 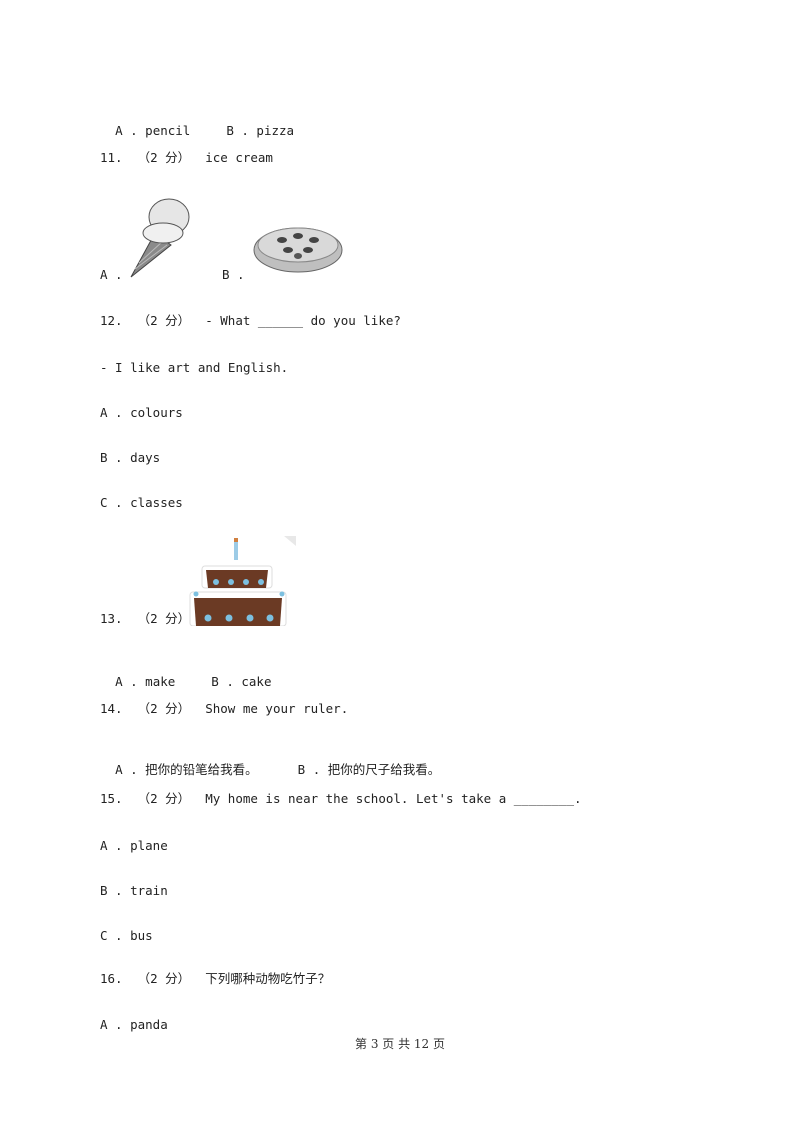 What do you see at coordinates (186, 769) in the screenshot?
I see `q14-option-a: A . 把你的铅笔给我看。` at bounding box center [186, 769].